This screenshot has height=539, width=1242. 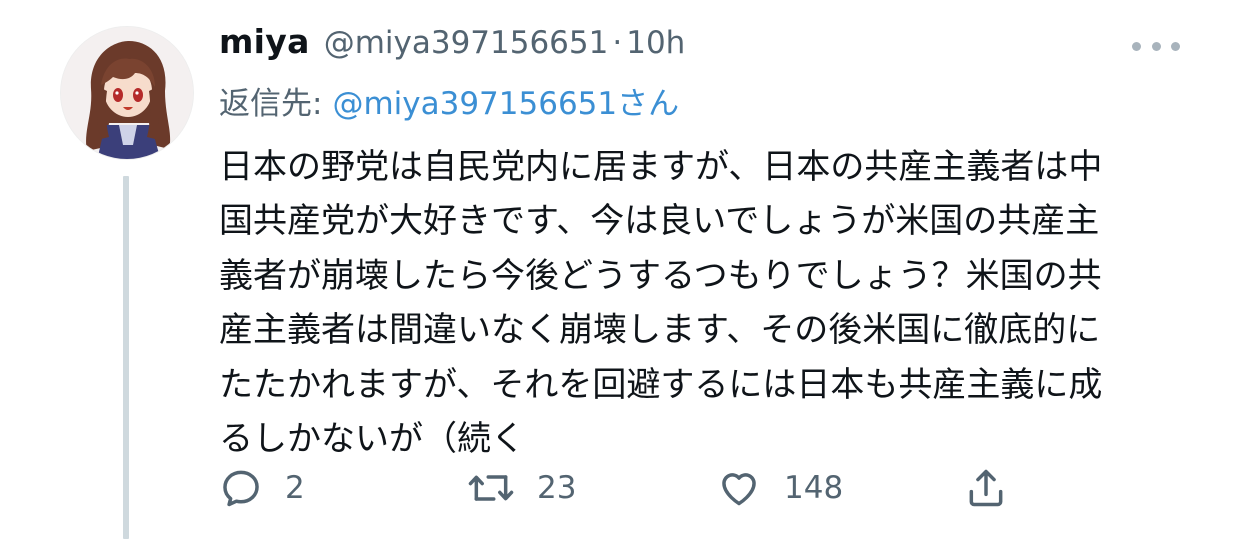 What do you see at coordinates (779, 488) in the screenshot?
I see `like-button: 148` at bounding box center [779, 488].